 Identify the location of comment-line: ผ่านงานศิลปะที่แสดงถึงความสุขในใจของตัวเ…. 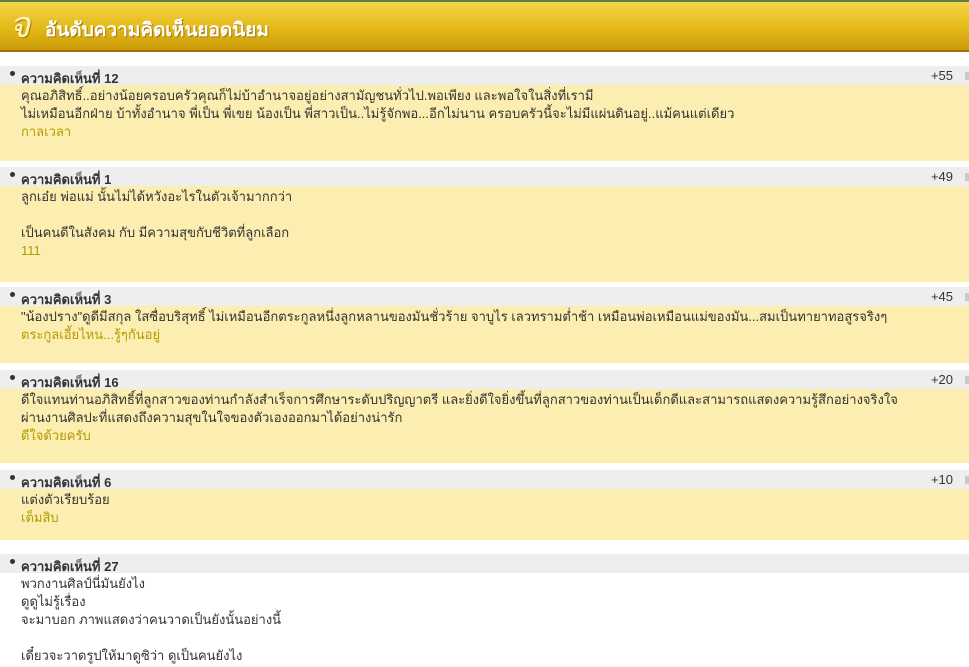
(212, 417).